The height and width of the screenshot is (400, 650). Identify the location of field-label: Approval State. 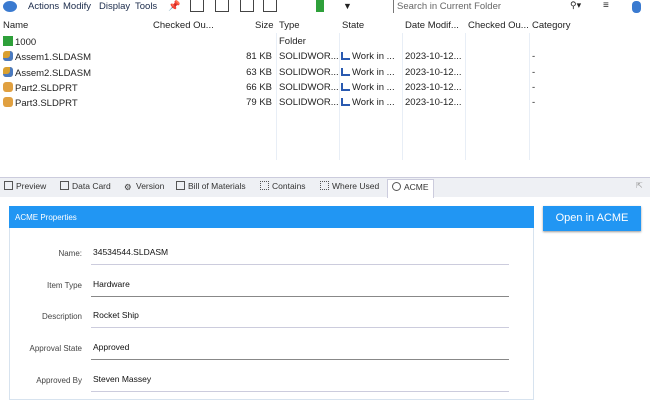
(55, 349).